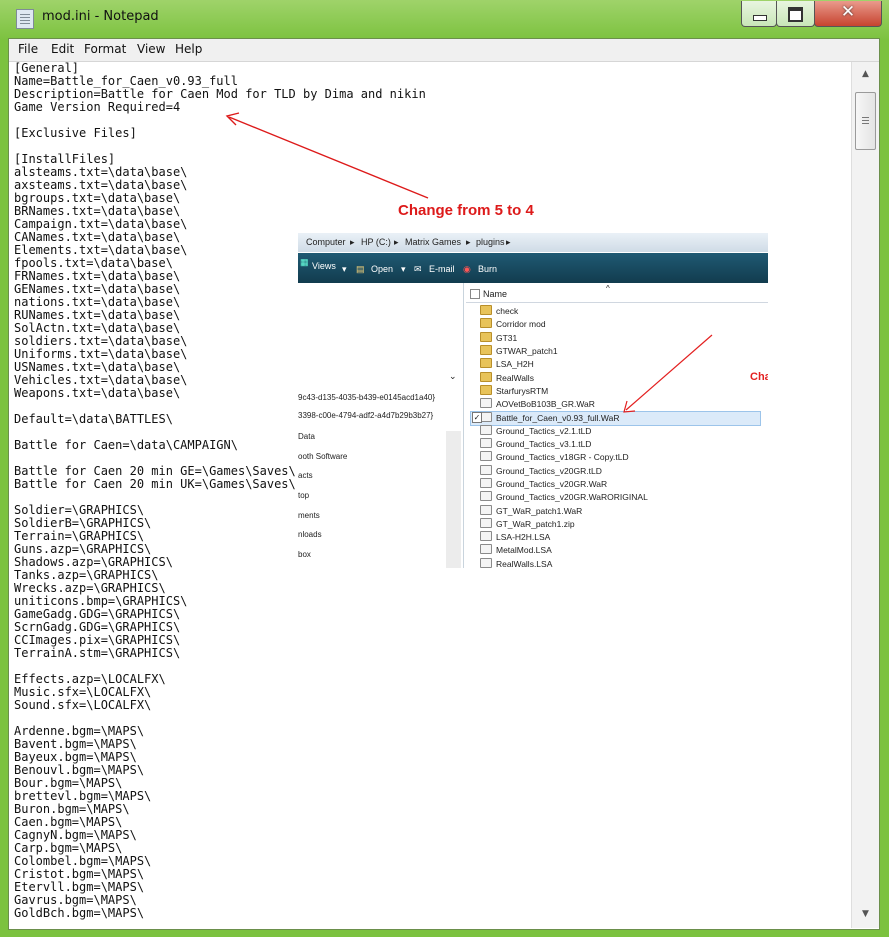 The image size is (889, 937). I want to click on open-button: Open, so click(382, 269).